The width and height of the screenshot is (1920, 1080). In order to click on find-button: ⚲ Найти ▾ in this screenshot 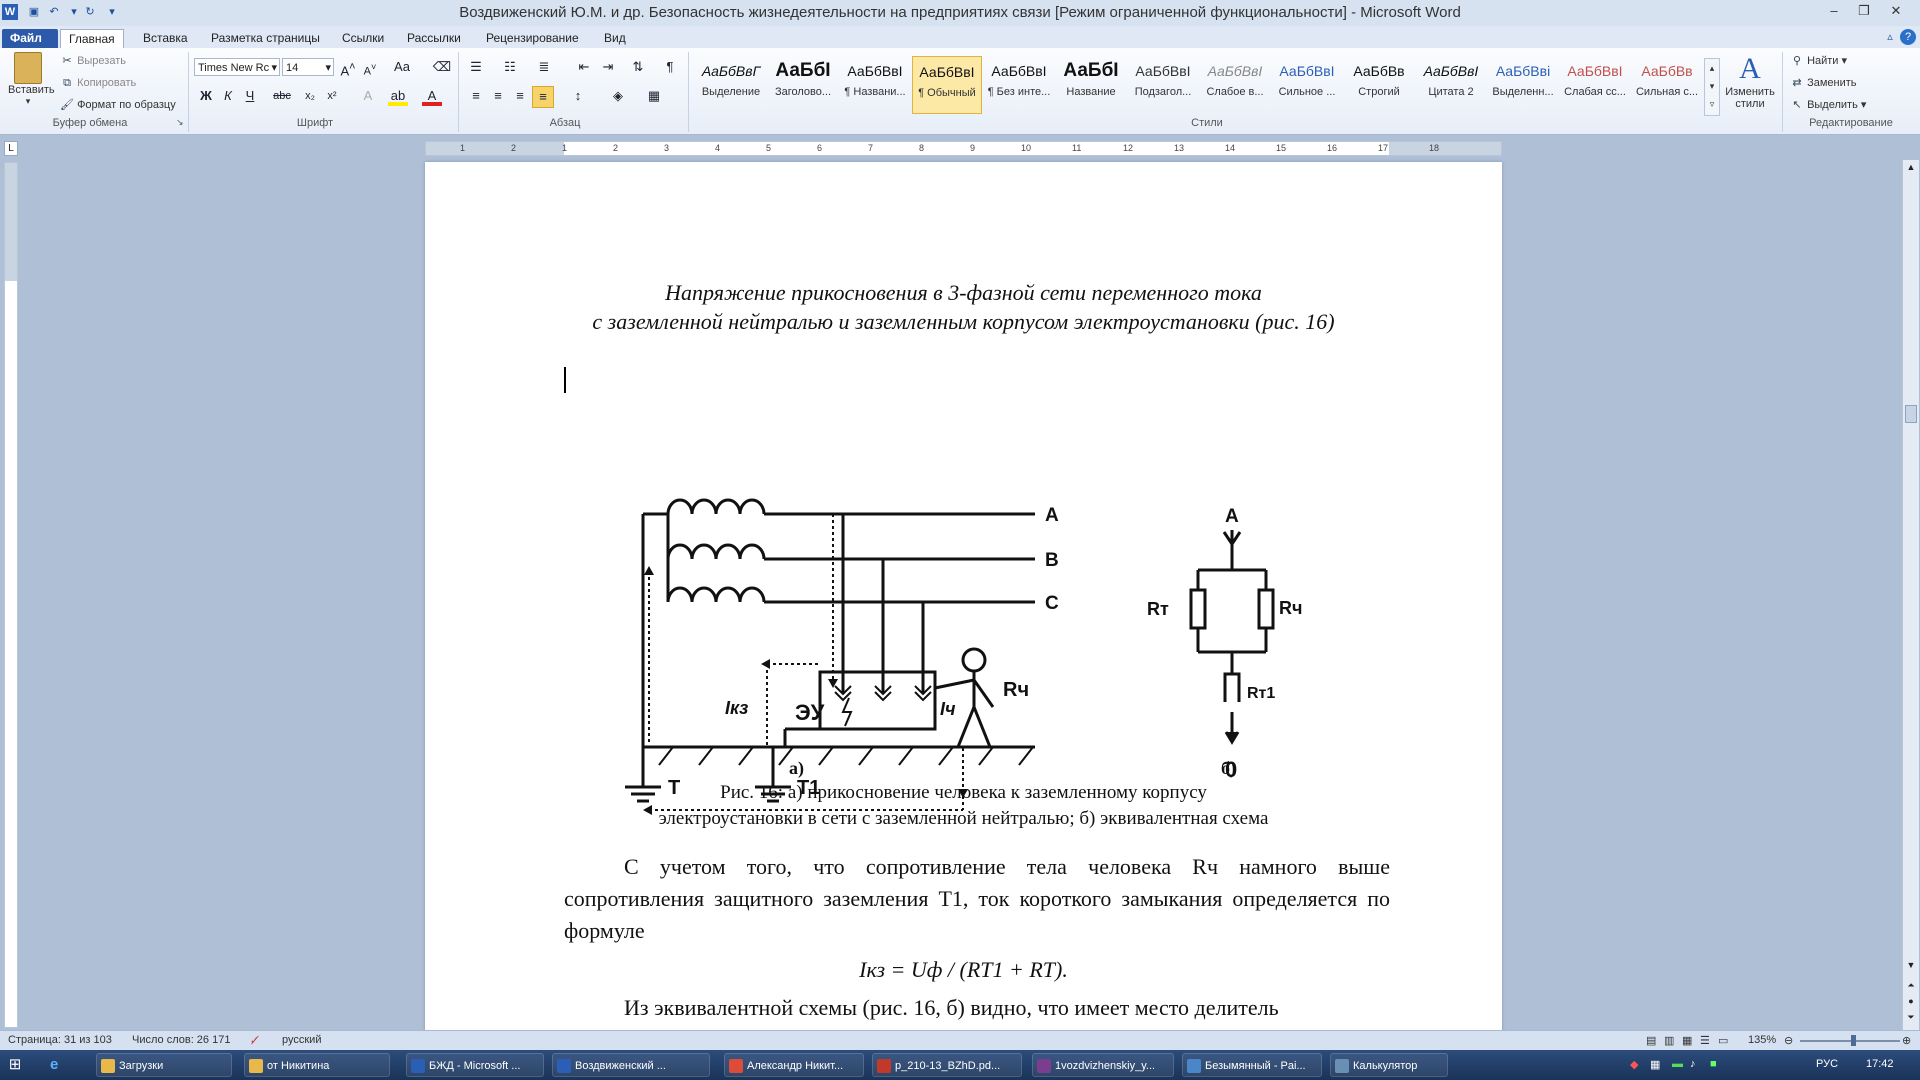, I will do `click(1818, 61)`.